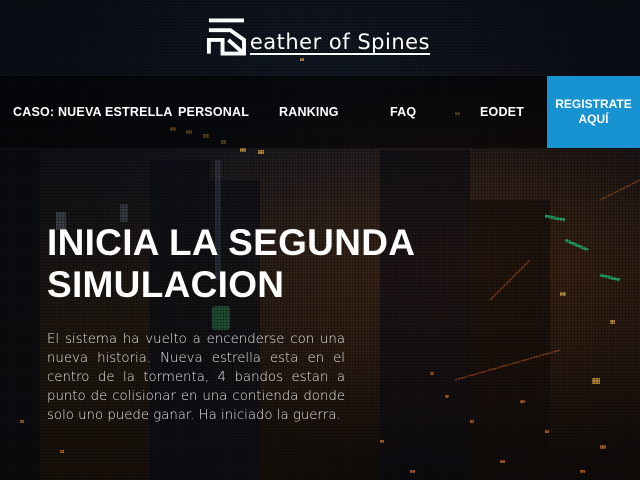  What do you see at coordinates (403, 112) in the screenshot?
I see `nav-item-faq: FAQ` at bounding box center [403, 112].